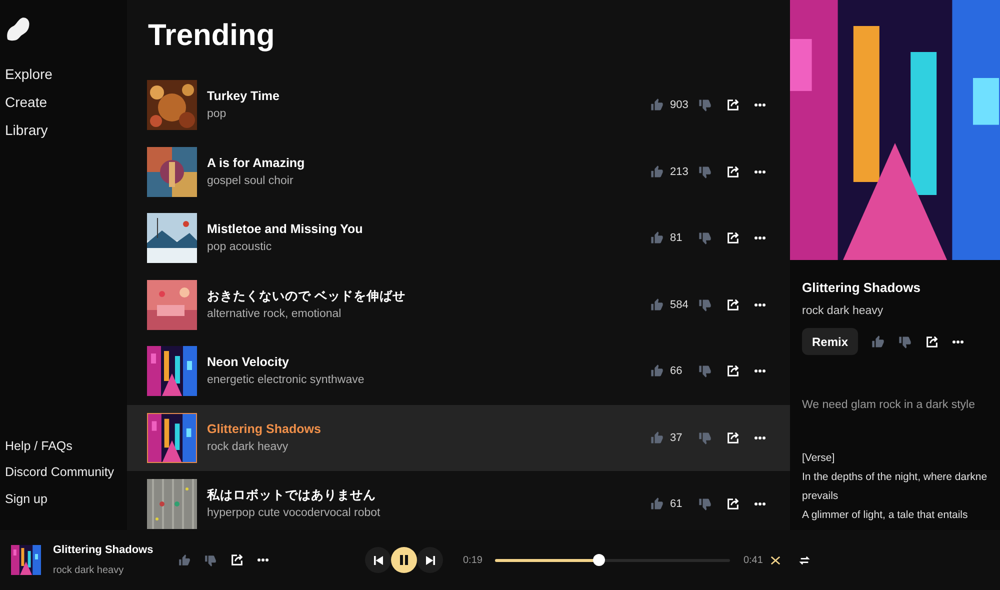 The width and height of the screenshot is (1000, 590). What do you see at coordinates (804, 560) in the screenshot?
I see `repeat-icon` at bounding box center [804, 560].